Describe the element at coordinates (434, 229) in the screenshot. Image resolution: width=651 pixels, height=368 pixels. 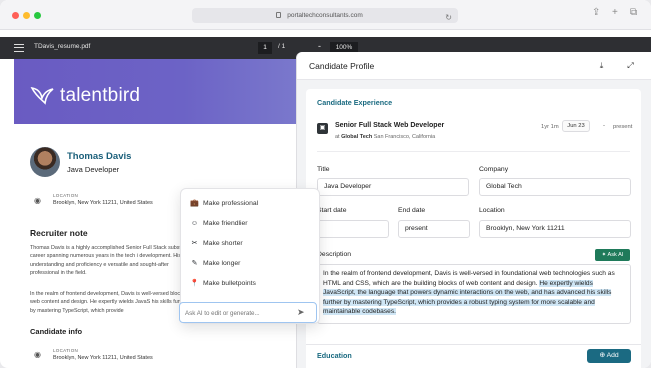
I see `end-date-field: present` at that location.